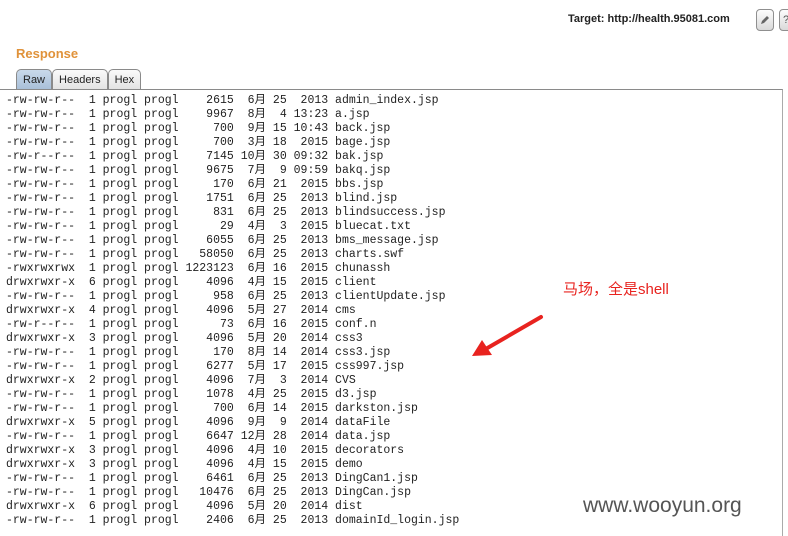 The image size is (788, 536). Describe the element at coordinates (307, 478) in the screenshot. I see `listing-time: 2013` at that location.